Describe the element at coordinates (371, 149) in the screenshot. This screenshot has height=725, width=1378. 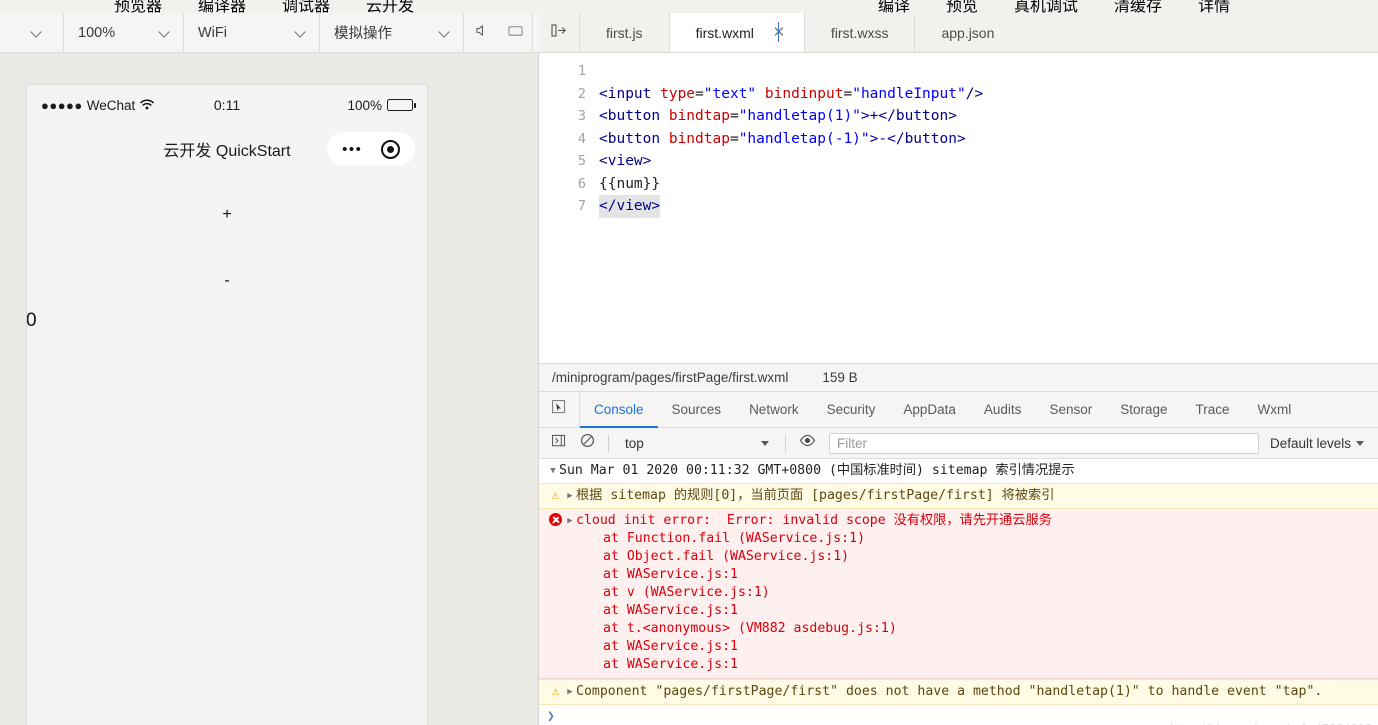
I see `capsule-buttons: •••` at that location.